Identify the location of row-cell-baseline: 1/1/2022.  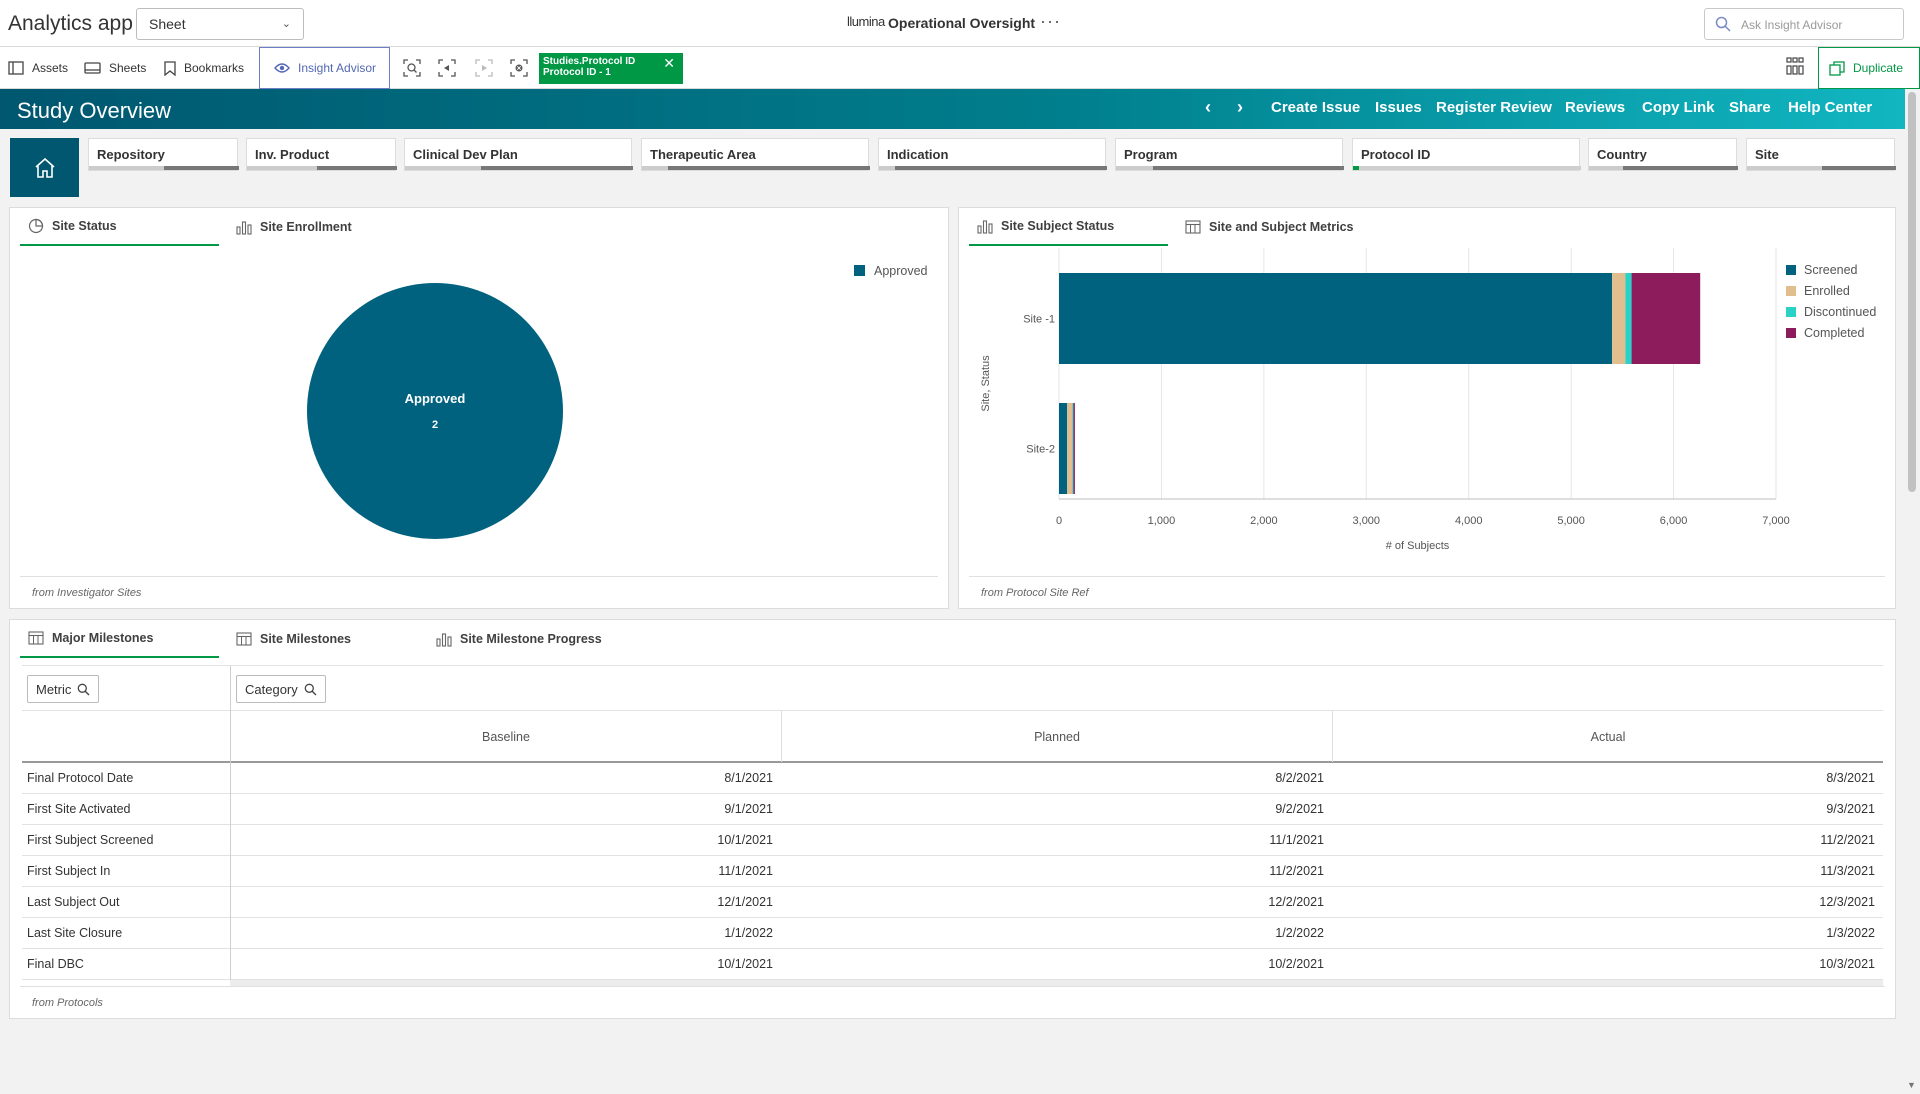
(748, 933).